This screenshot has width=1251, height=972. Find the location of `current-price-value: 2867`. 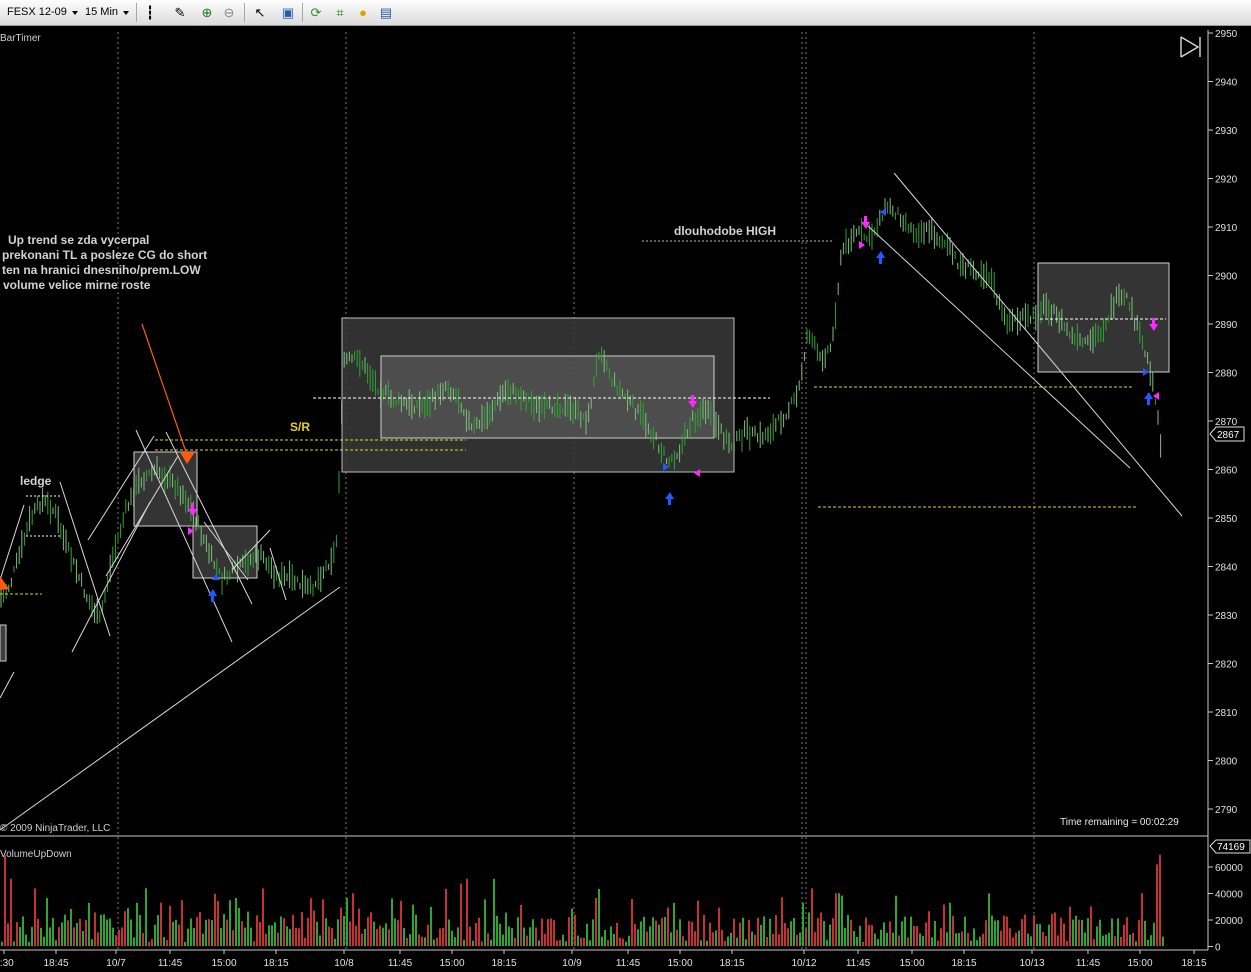

current-price-value: 2867 is located at coordinates (1228, 435).